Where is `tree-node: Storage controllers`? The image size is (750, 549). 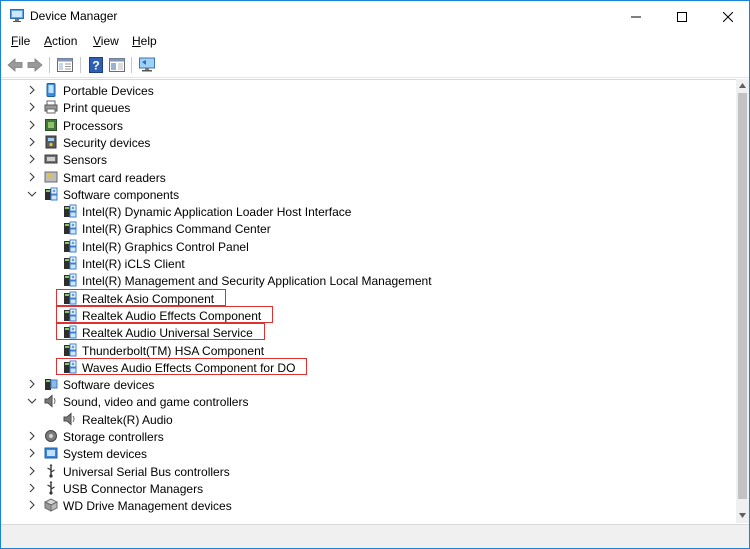 tree-node: Storage controllers is located at coordinates (361, 436).